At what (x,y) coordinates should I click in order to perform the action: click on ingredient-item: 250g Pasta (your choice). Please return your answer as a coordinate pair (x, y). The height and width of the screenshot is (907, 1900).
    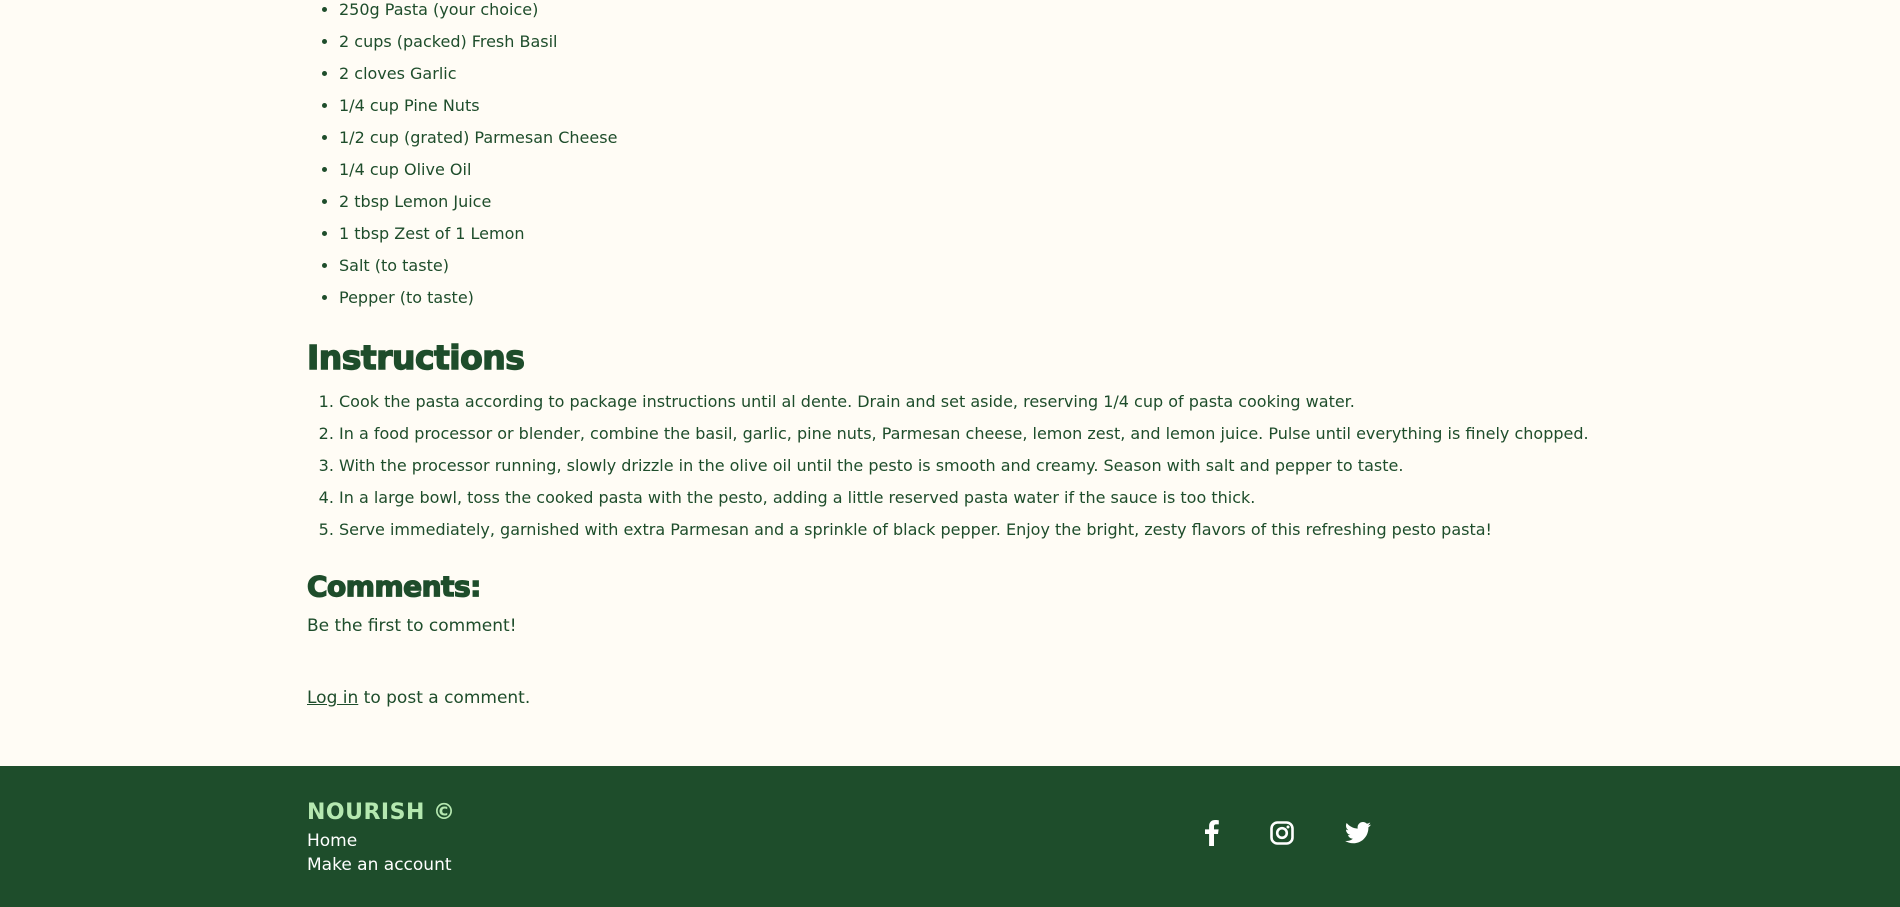
    Looking at the image, I should click on (478, 13).